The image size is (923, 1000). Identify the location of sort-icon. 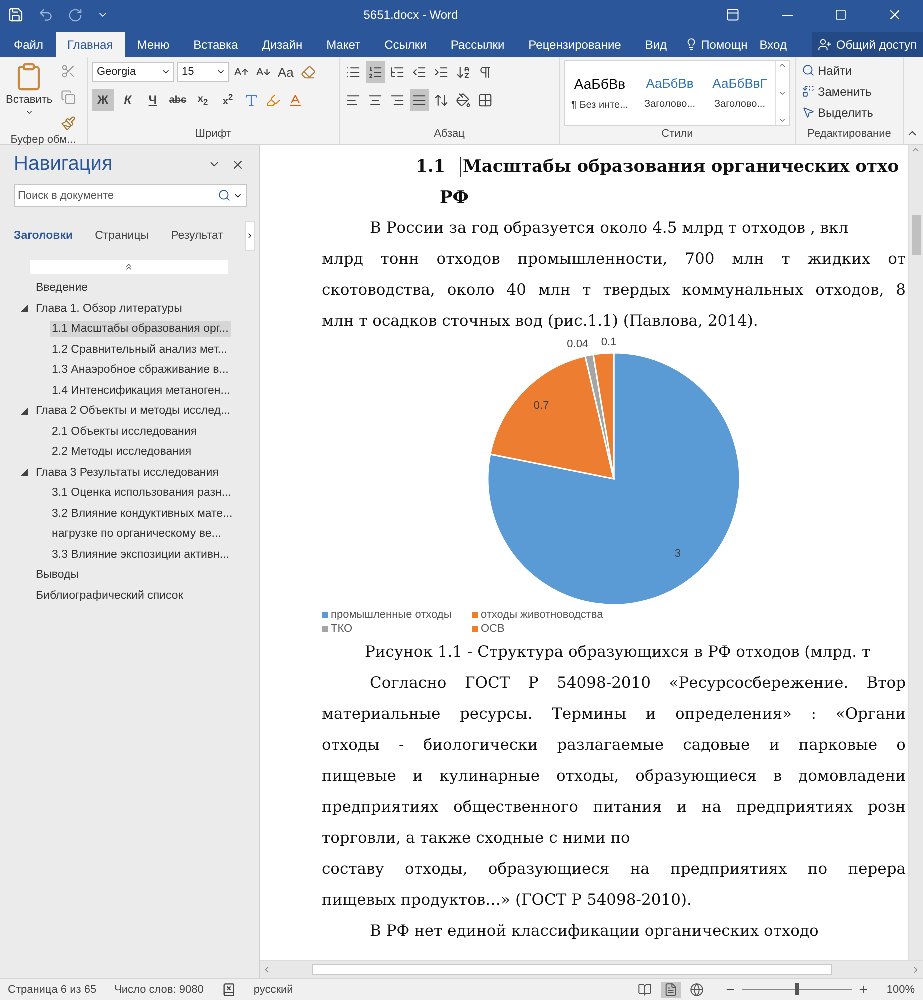
(463, 72).